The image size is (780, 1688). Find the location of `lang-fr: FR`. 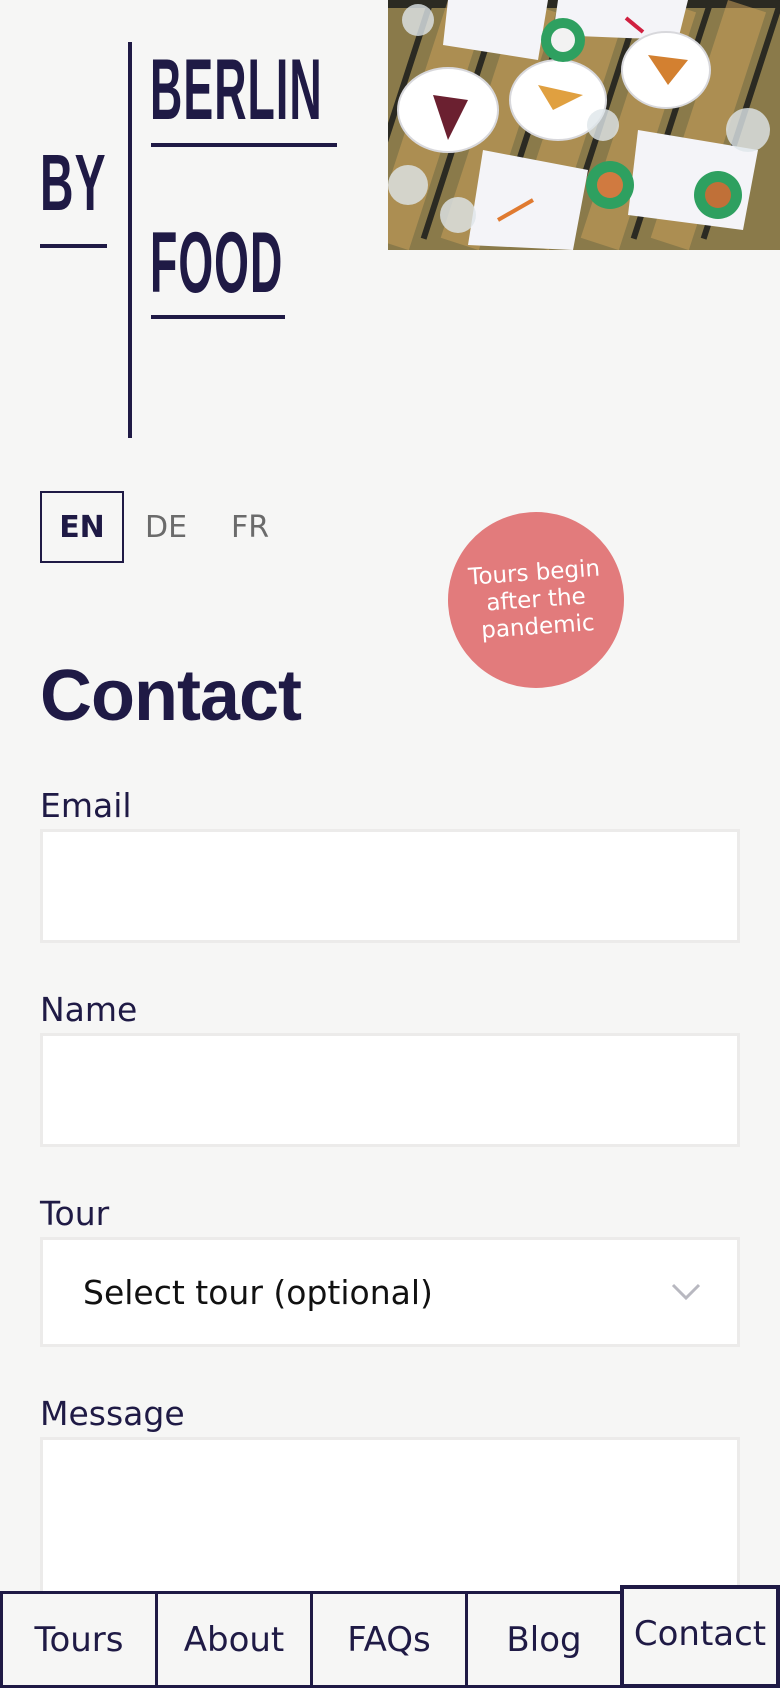

lang-fr: FR is located at coordinates (250, 527).